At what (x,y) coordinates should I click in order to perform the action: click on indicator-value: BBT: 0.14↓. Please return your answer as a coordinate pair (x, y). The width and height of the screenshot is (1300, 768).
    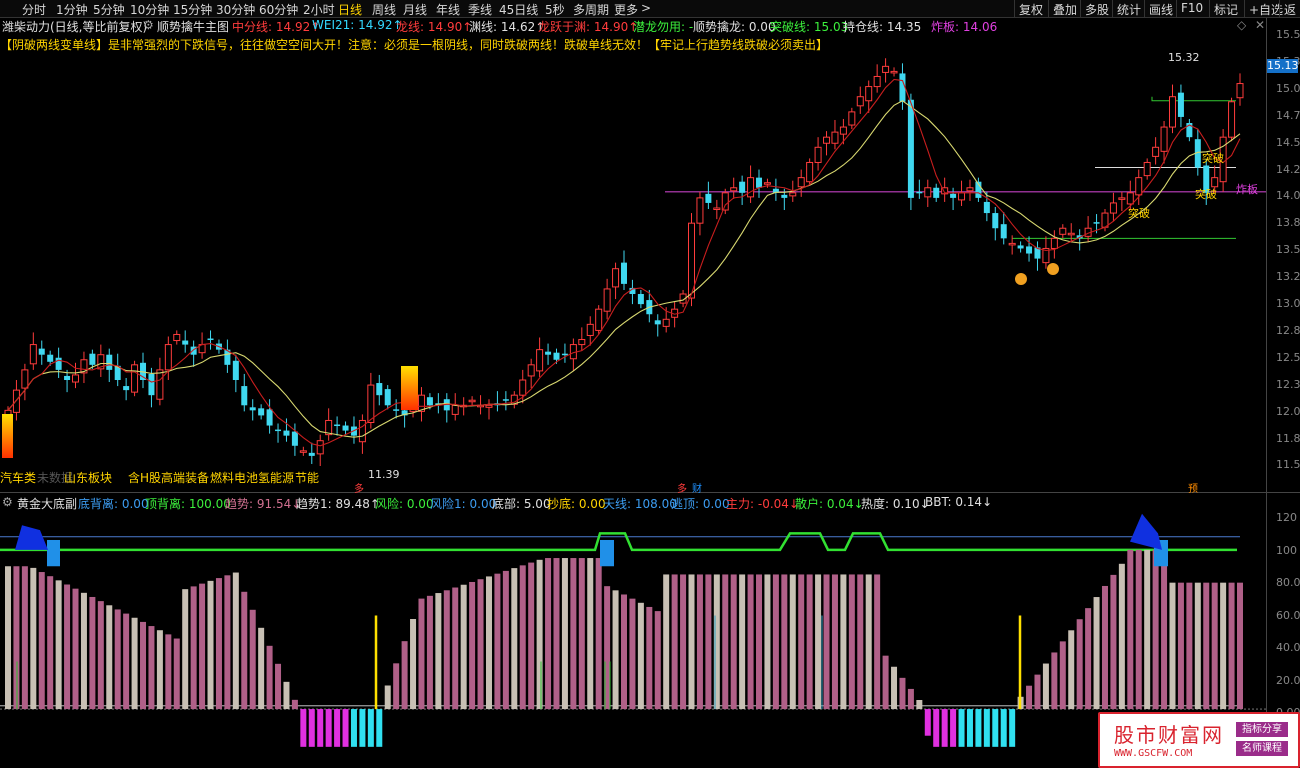
    Looking at the image, I should click on (958, 502).